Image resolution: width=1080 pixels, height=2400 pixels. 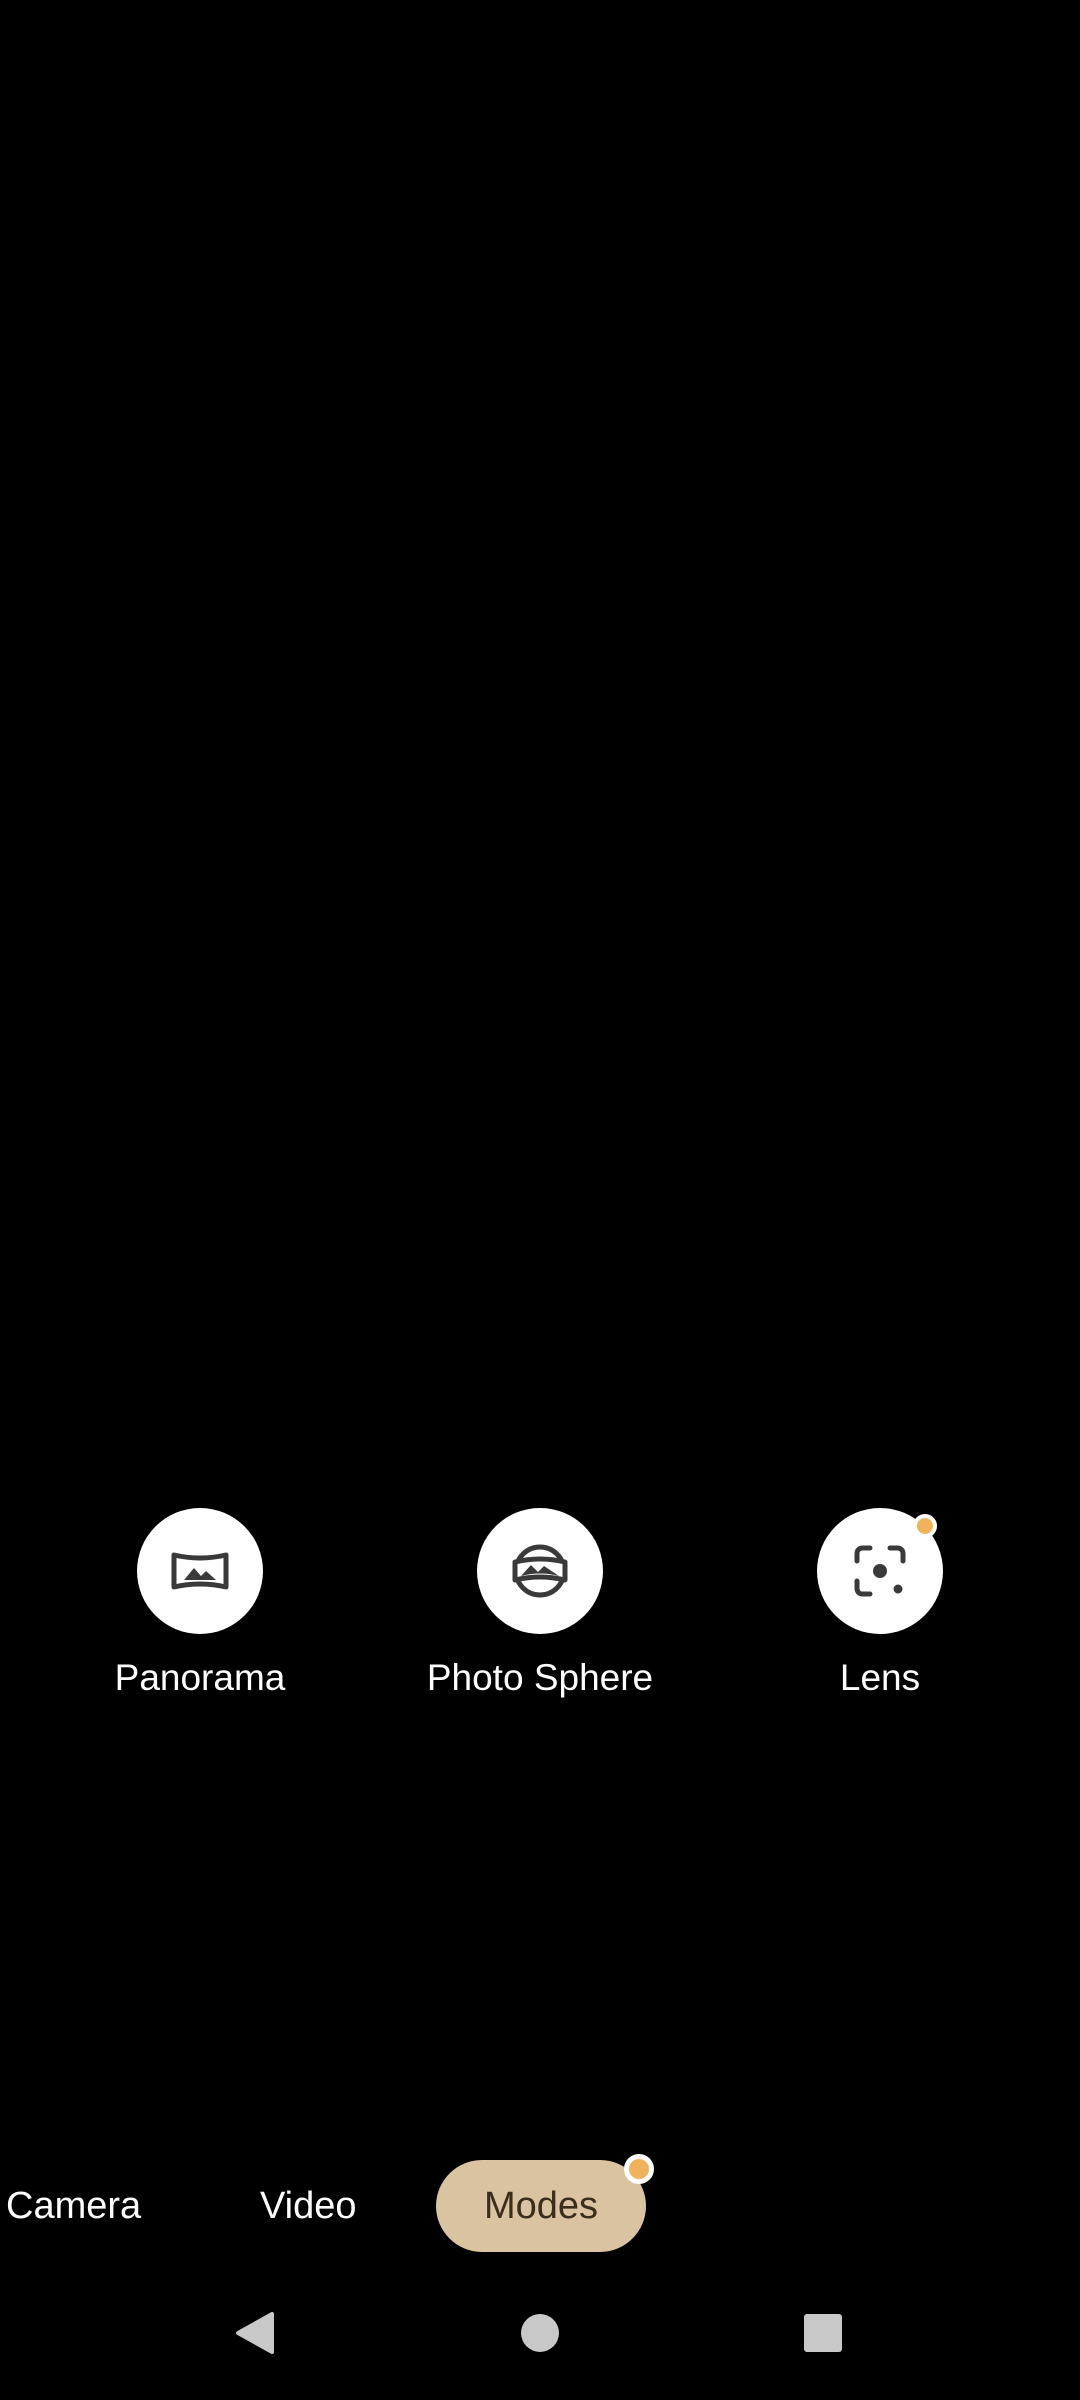 I want to click on mode-photo-sphere: Photo Sphere, so click(x=540, y=1604).